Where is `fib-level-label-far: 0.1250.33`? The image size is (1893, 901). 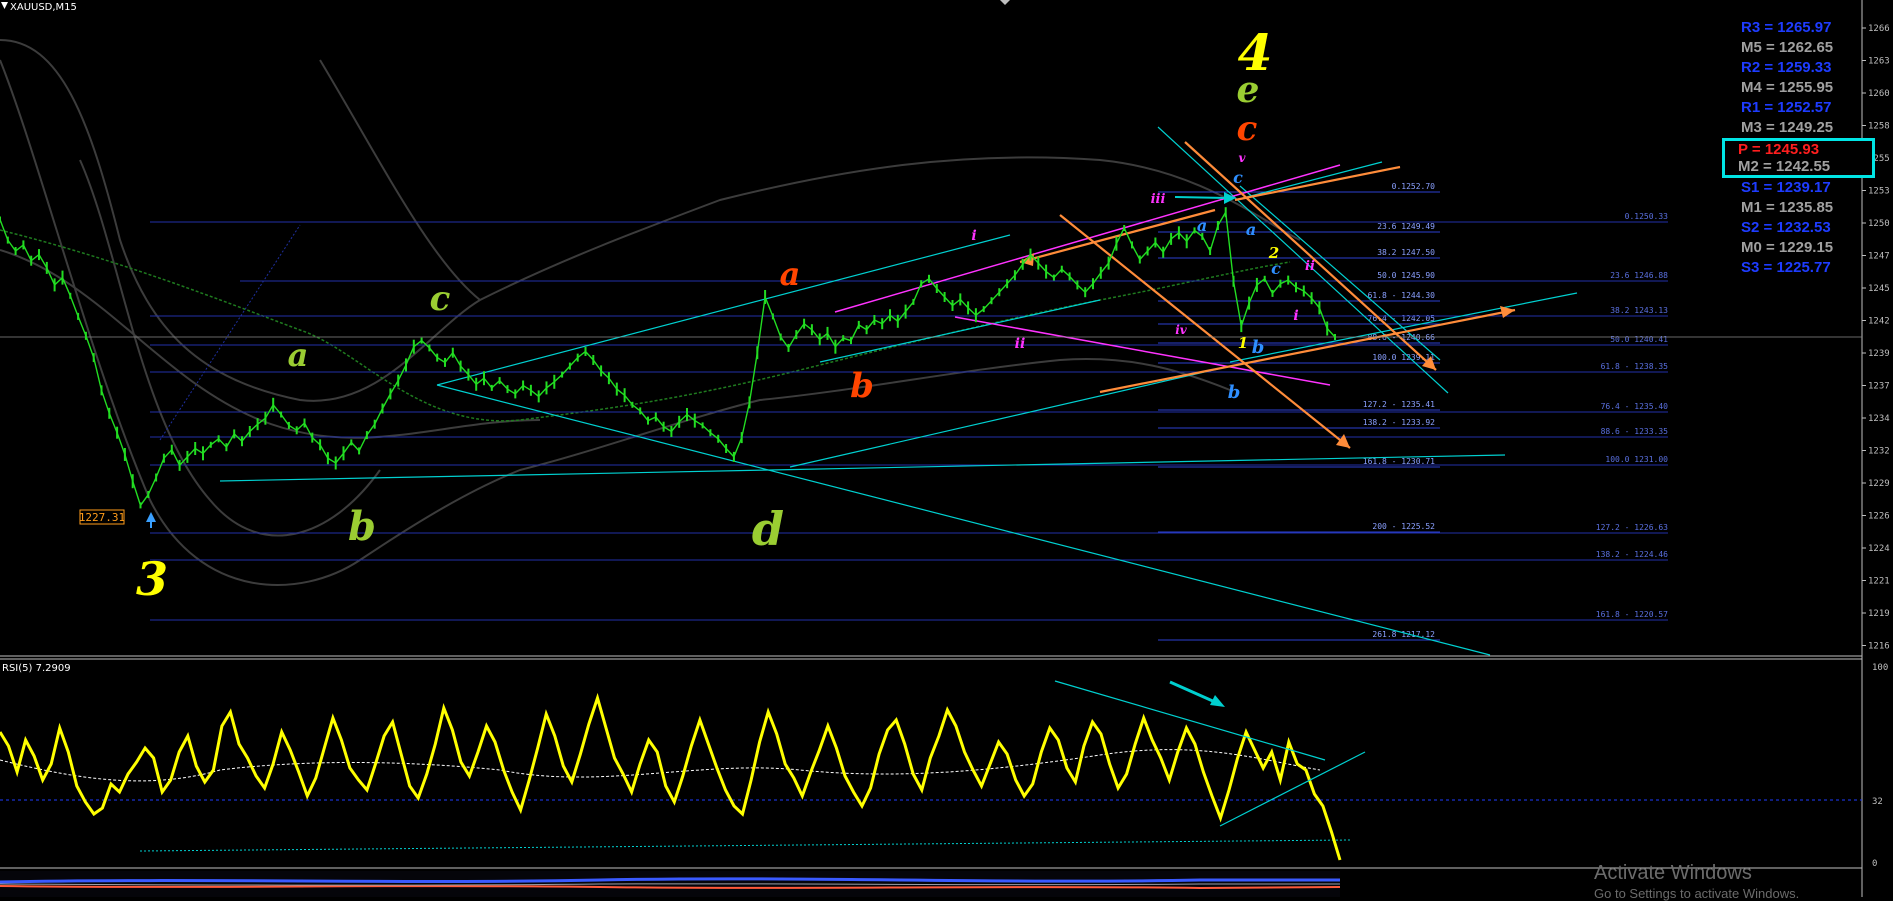 fib-level-label-far: 0.1250.33 is located at coordinates (1647, 216).